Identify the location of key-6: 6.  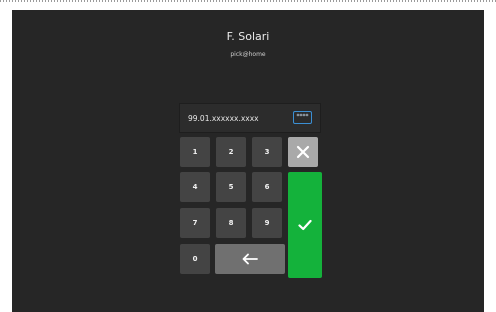
(267, 187).